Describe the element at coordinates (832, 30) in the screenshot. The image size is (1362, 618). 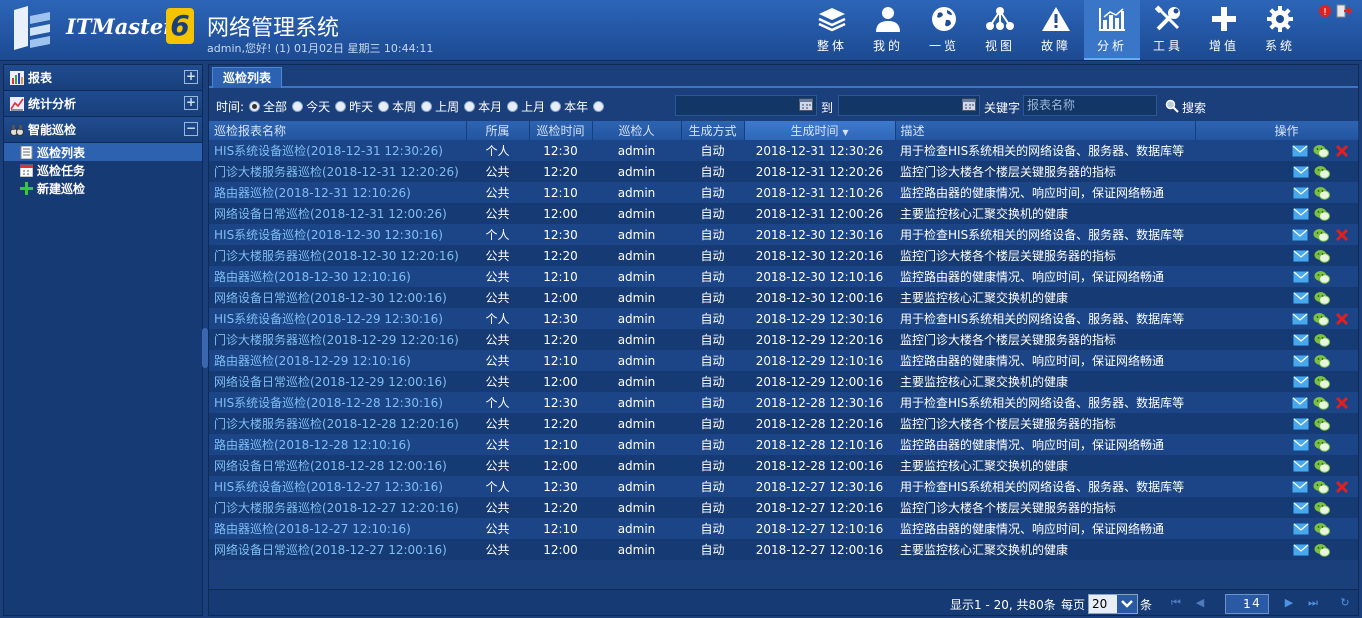
I see `nav-item-overall: 整体` at that location.